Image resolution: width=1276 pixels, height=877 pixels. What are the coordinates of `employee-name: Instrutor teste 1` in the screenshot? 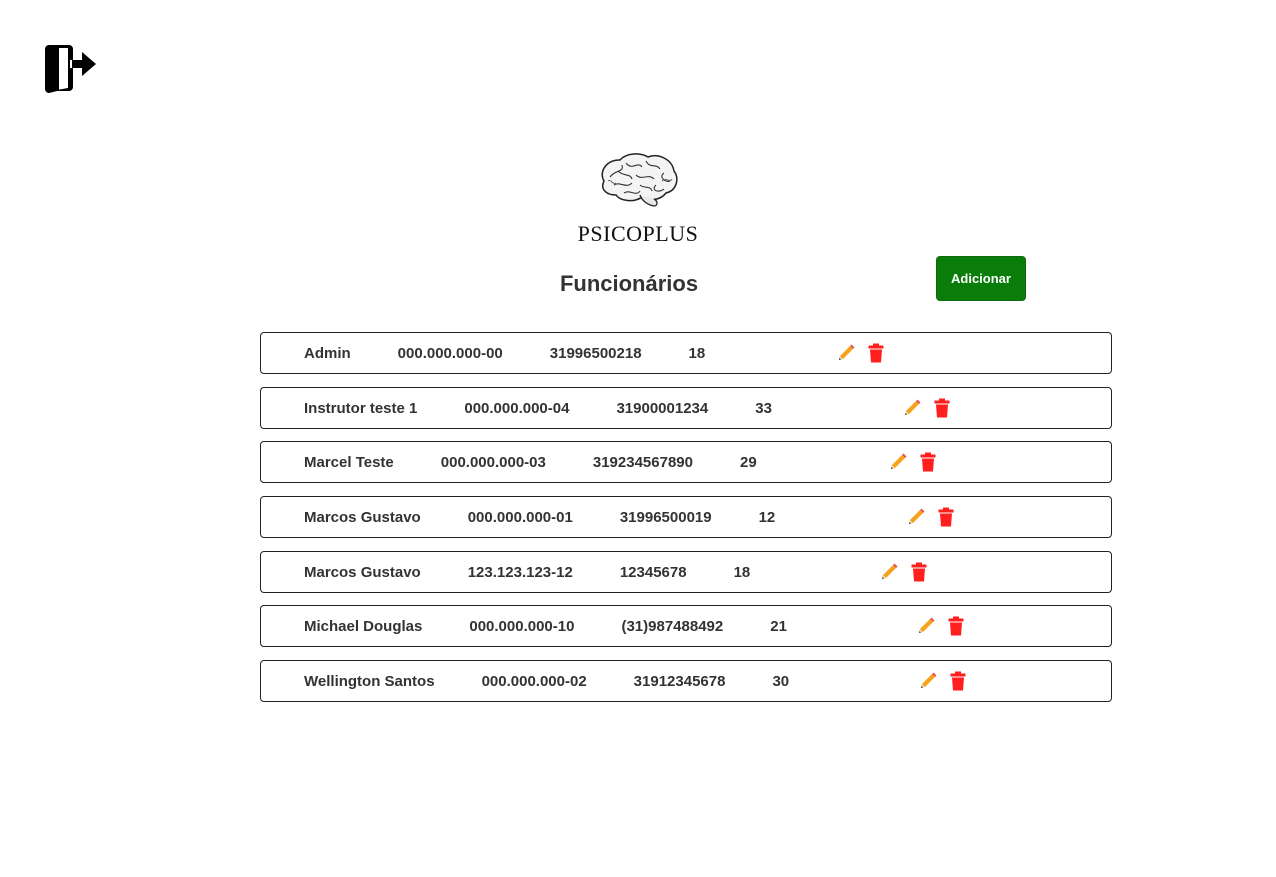 It's located at (361, 408).